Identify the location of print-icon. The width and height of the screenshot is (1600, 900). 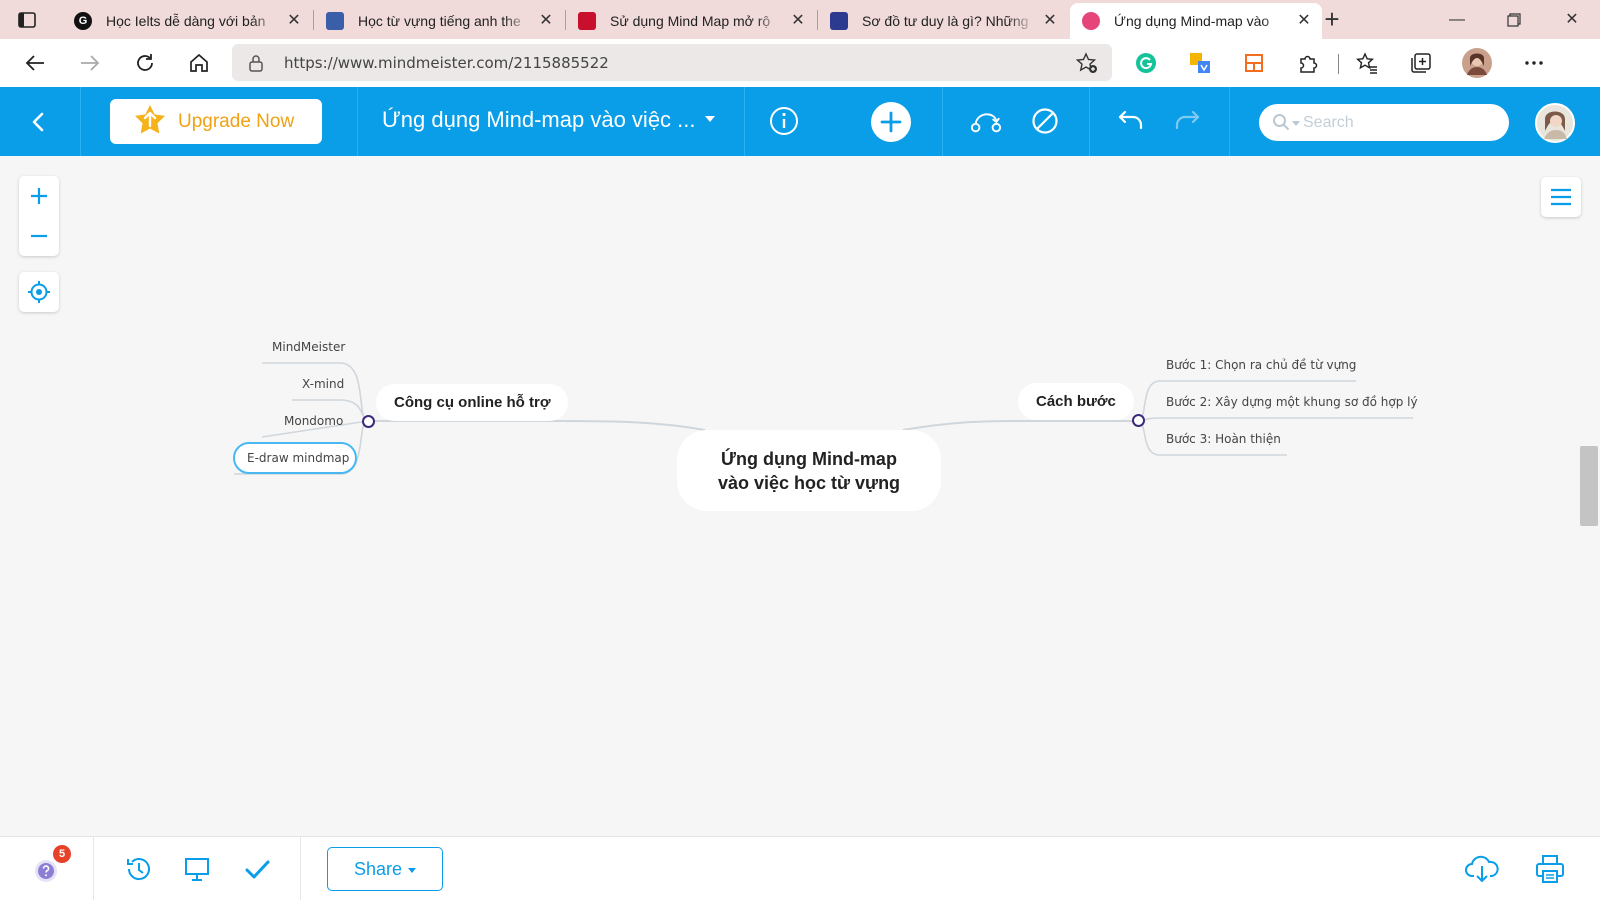
(1550, 869).